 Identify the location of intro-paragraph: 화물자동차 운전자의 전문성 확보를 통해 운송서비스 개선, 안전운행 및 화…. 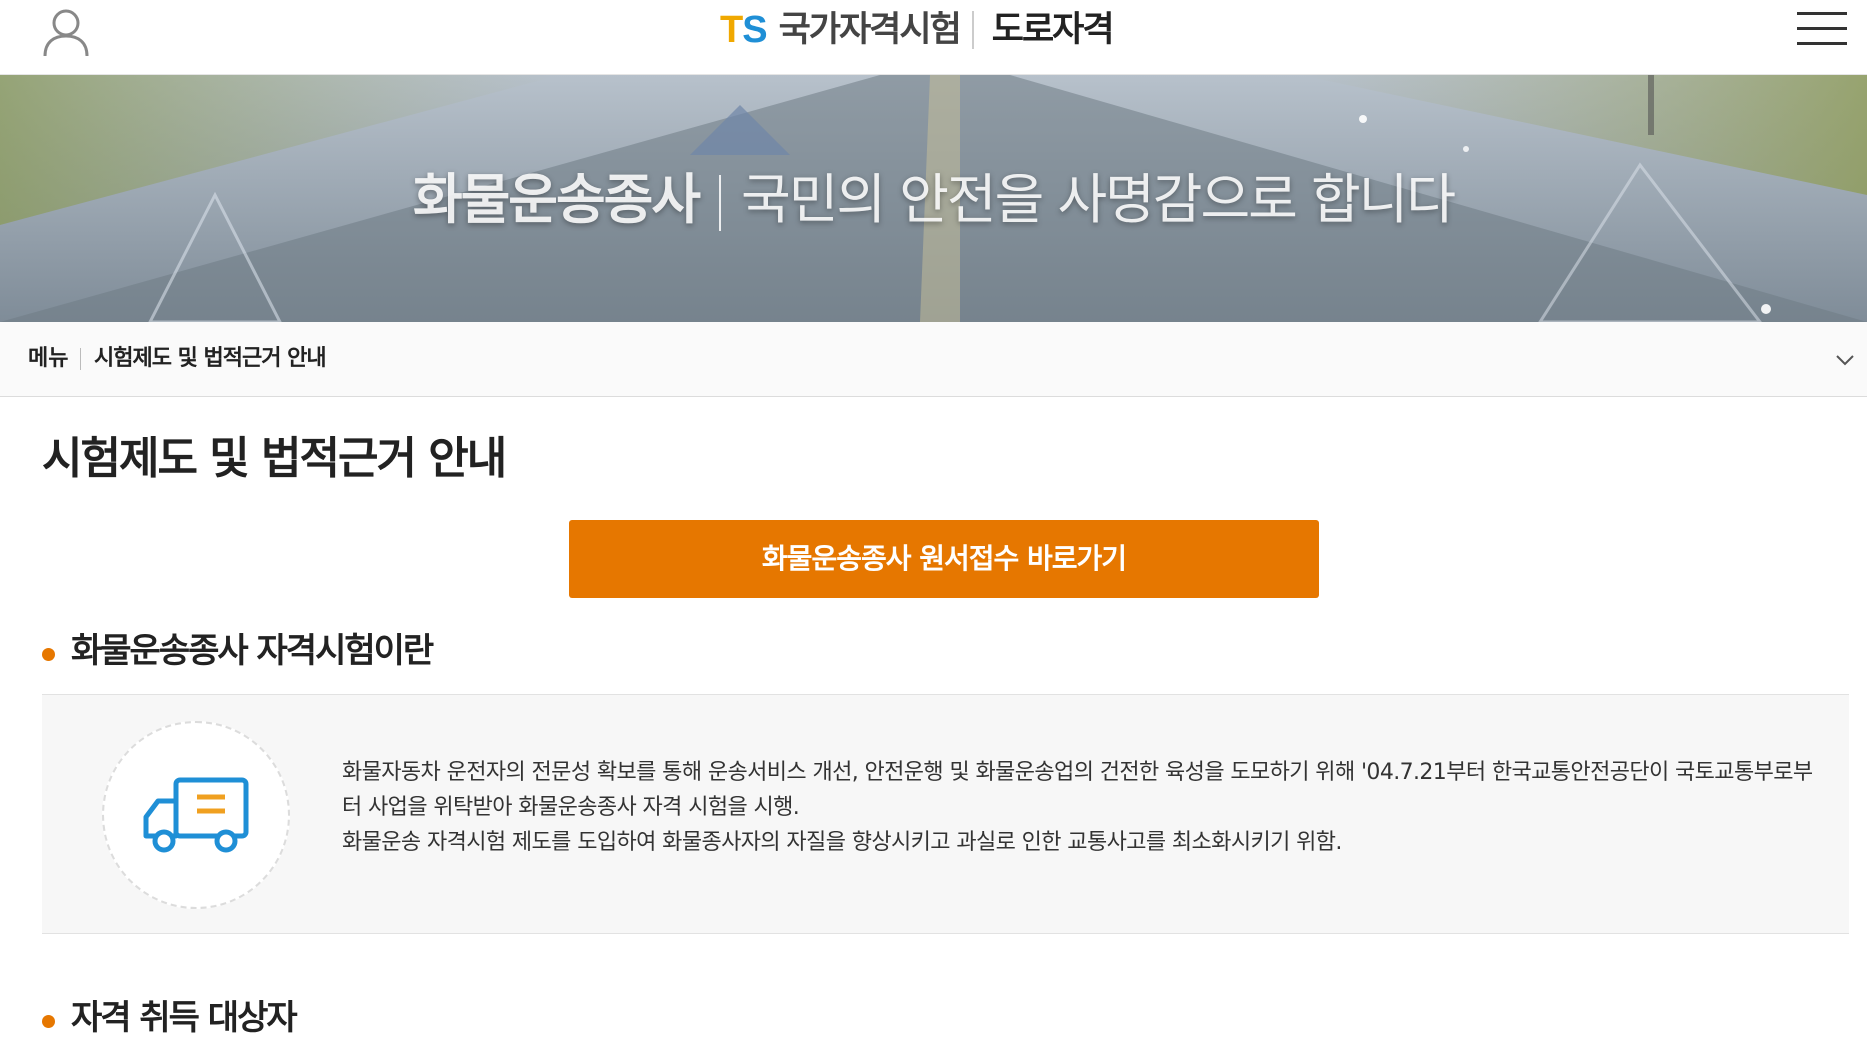
(1077, 790).